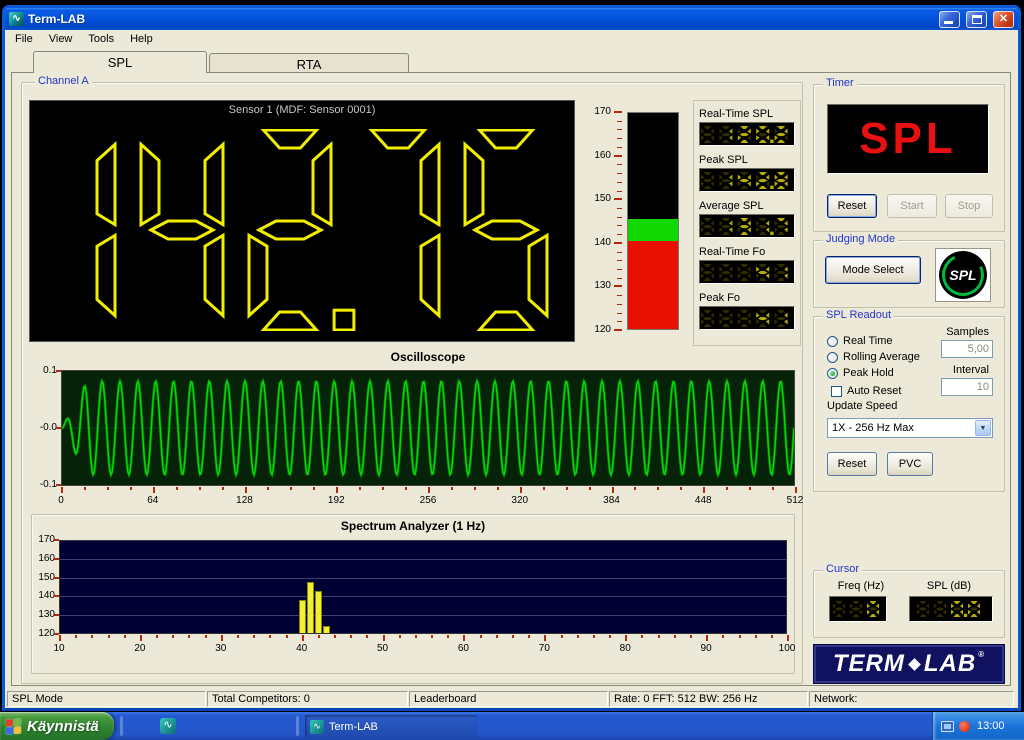 The height and width of the screenshot is (740, 1024). I want to click on mode-select-button: Mode Select, so click(873, 270).